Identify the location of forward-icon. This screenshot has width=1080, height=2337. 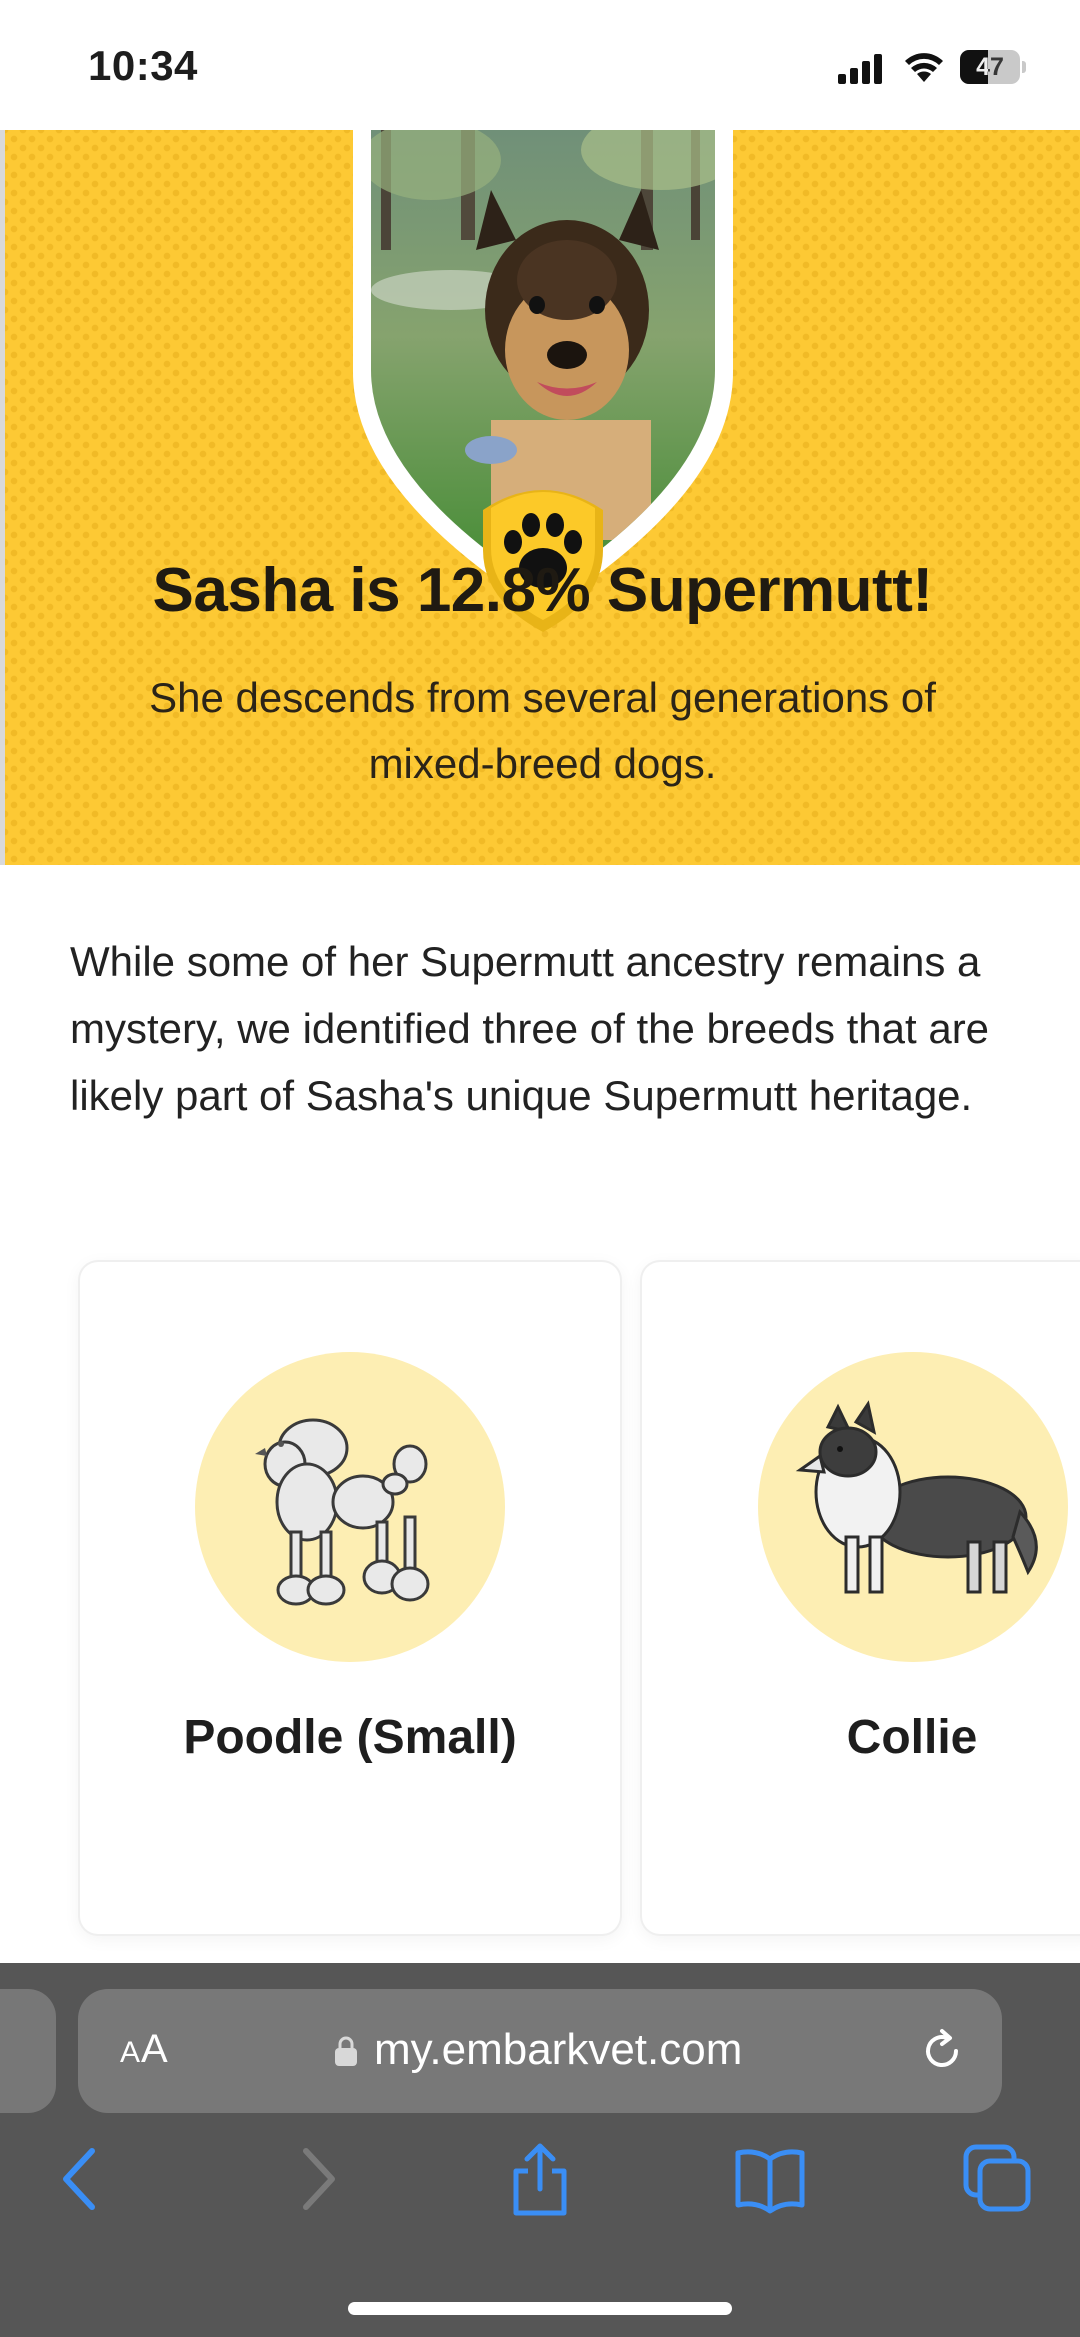
(316, 2179).